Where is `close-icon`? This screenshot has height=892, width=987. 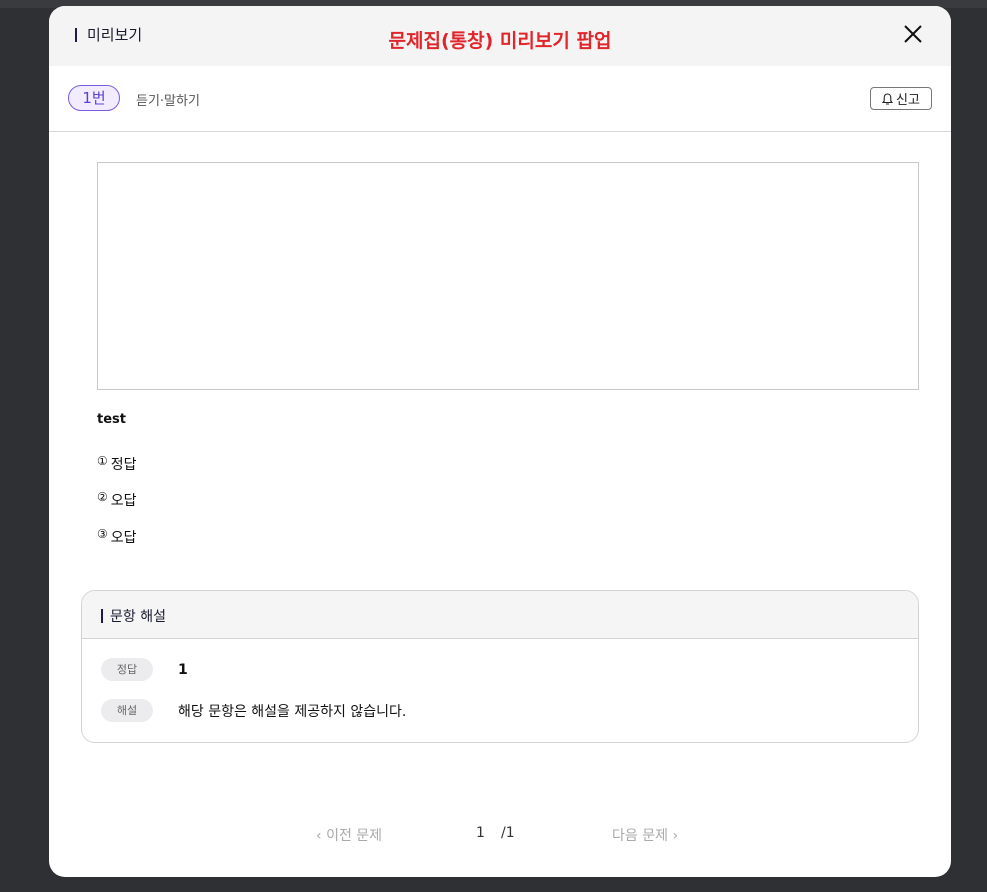 close-icon is located at coordinates (913, 34).